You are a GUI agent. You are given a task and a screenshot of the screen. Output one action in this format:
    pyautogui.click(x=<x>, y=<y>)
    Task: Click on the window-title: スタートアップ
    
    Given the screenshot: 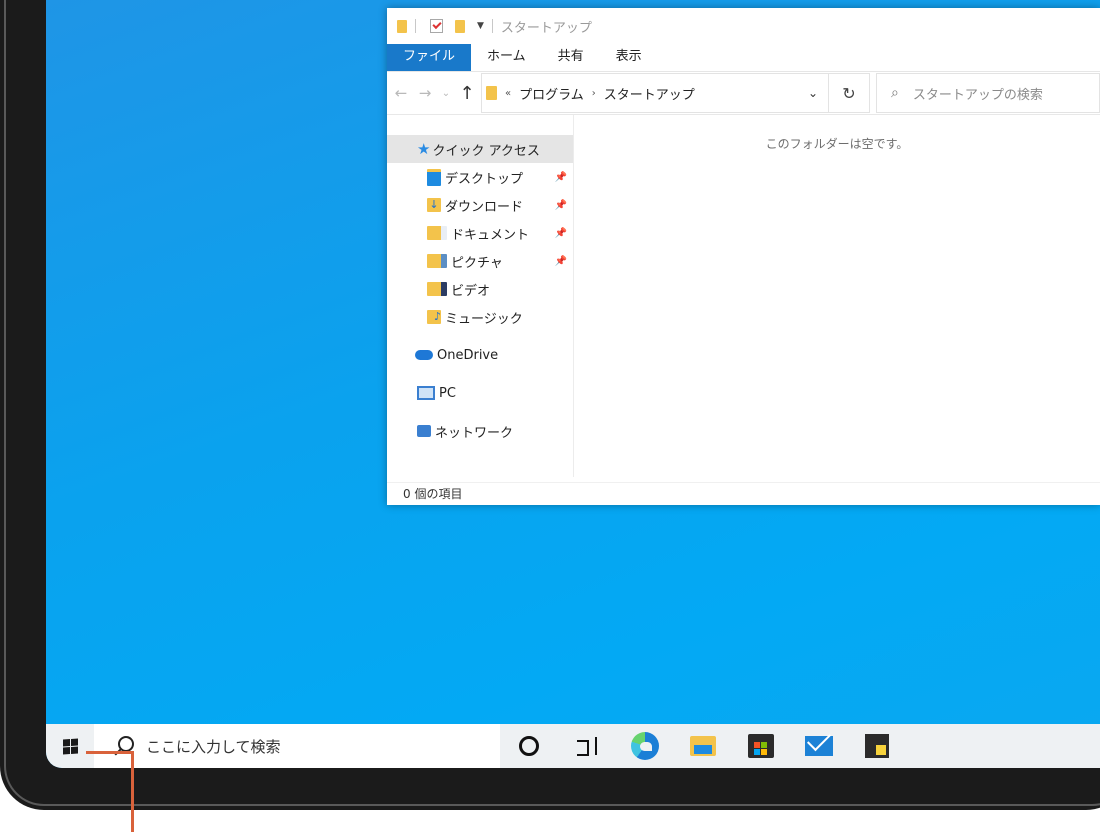 What is the action you would take?
    pyautogui.click(x=546, y=28)
    